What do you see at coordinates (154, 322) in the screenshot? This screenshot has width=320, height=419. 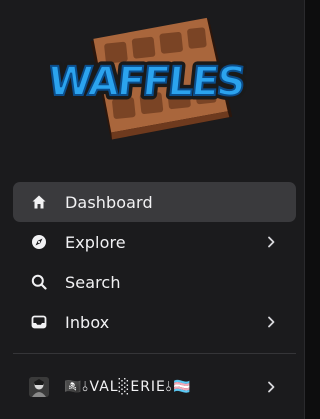 I see `nav-item-inbox: Inbox` at bounding box center [154, 322].